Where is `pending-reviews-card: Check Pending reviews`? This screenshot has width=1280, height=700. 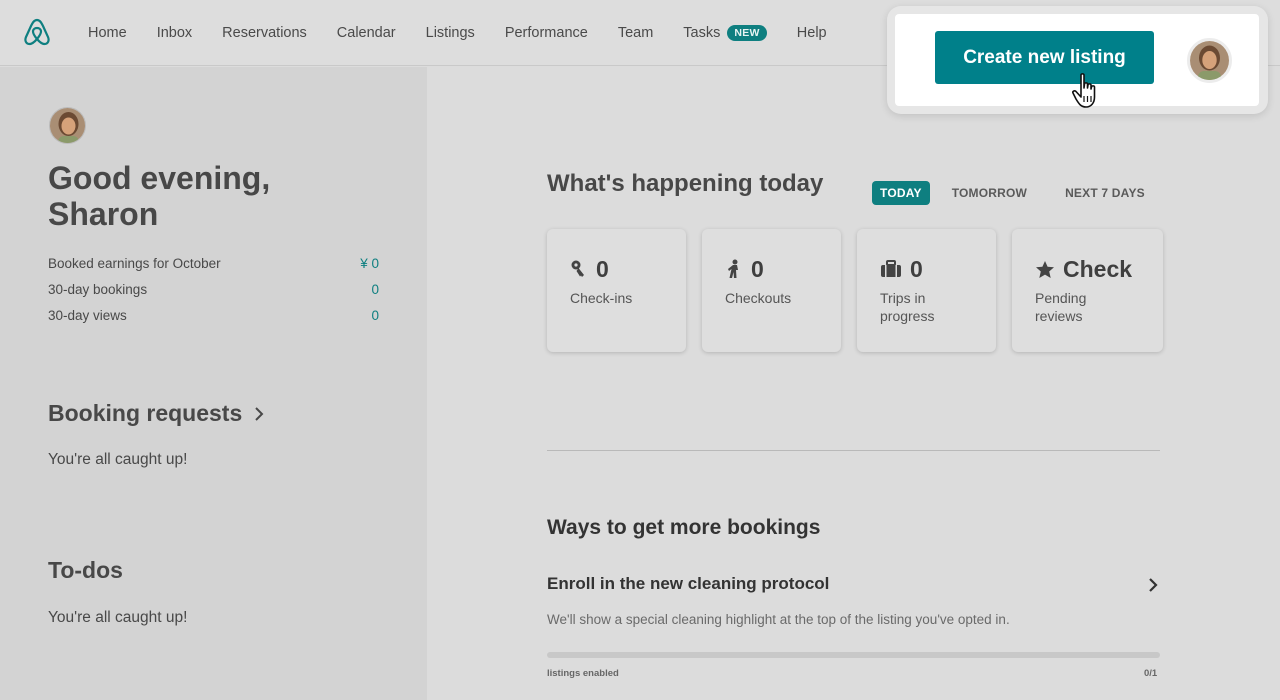 pending-reviews-card: Check Pending reviews is located at coordinates (1087, 290).